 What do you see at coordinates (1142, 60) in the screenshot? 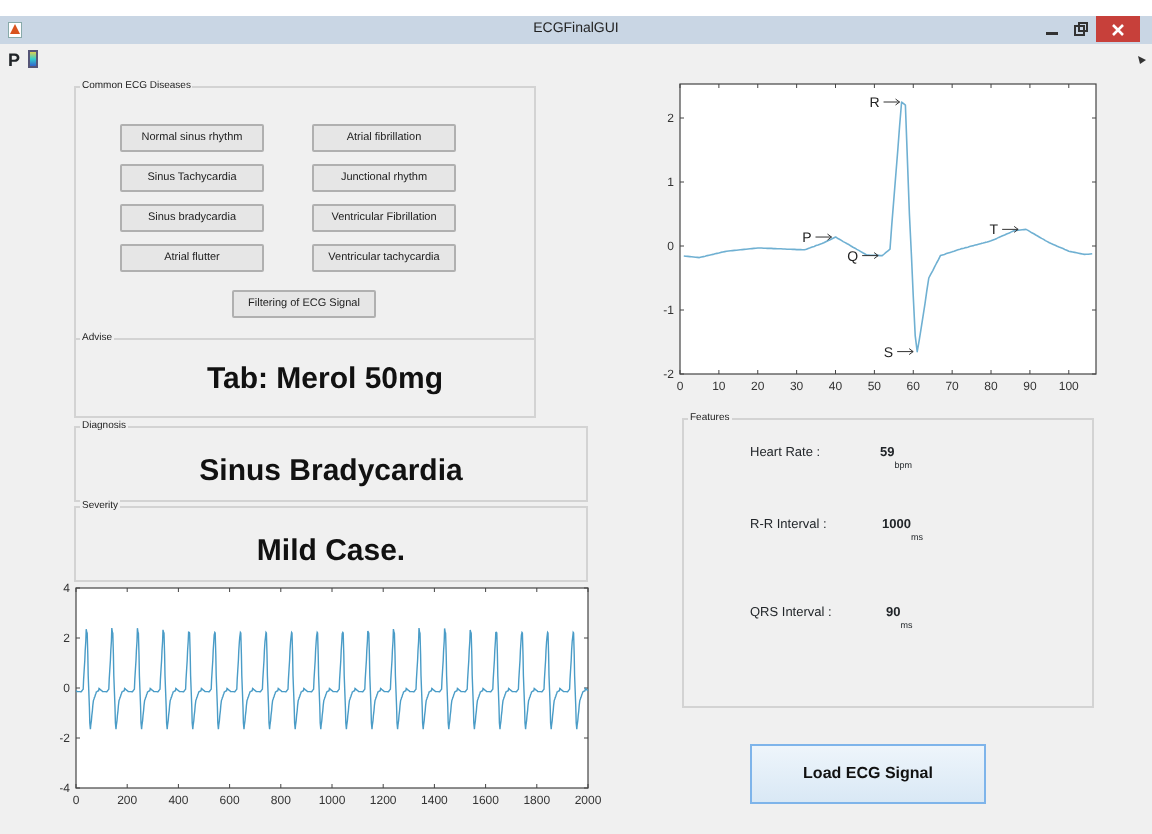
I see `expand-icon` at bounding box center [1142, 60].